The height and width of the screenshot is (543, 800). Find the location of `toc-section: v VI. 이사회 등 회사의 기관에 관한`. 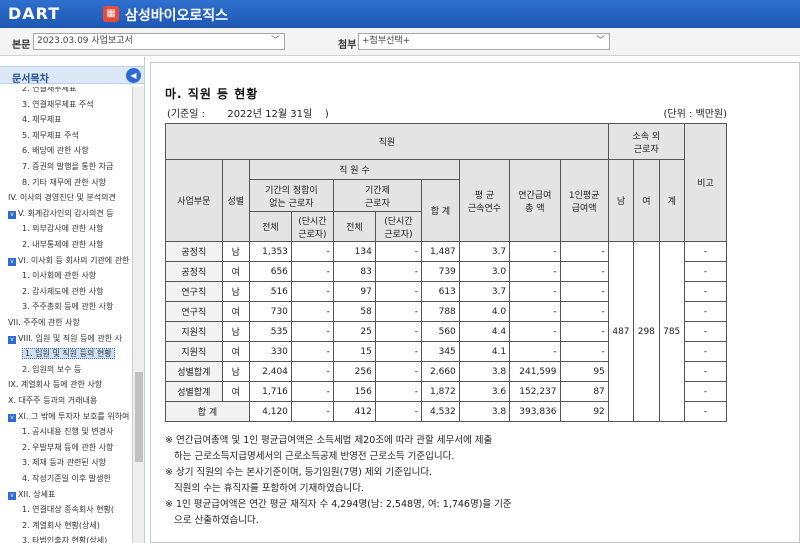

toc-section: v VI. 이사회 등 회사의 기관에 관한 is located at coordinates (68, 260).